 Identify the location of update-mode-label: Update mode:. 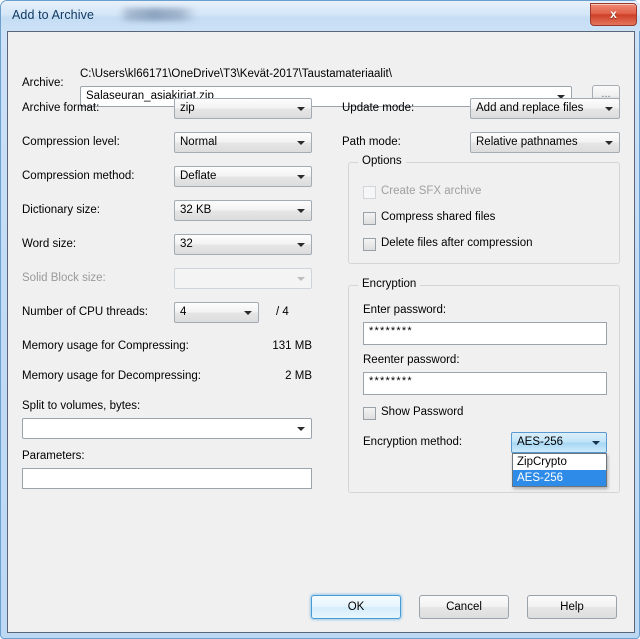
(378, 108).